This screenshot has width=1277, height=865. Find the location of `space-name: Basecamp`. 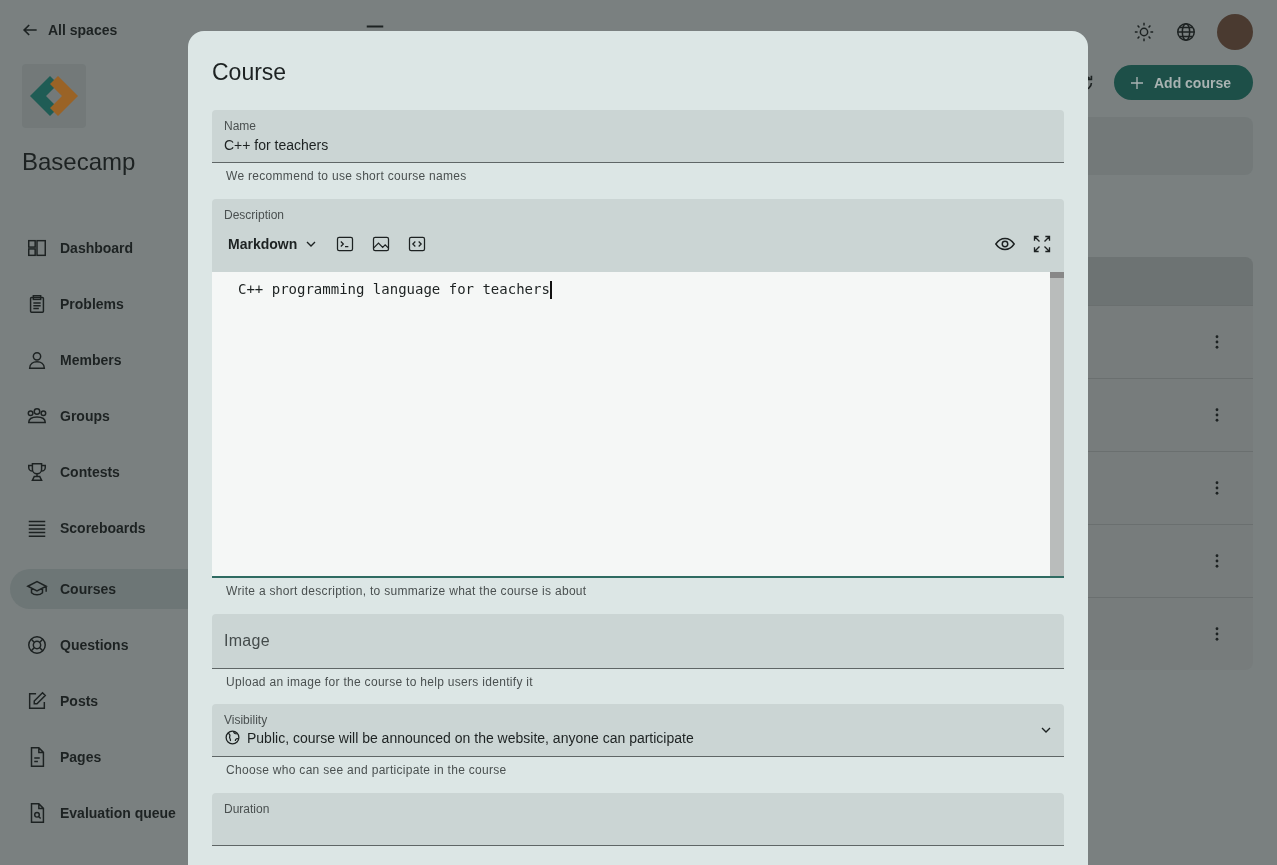

space-name: Basecamp is located at coordinates (79, 162).